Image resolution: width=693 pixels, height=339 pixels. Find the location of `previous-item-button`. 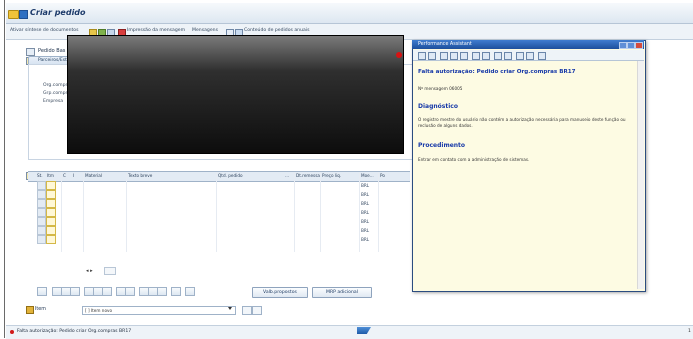

previous-item-button is located at coordinates (247, 310).